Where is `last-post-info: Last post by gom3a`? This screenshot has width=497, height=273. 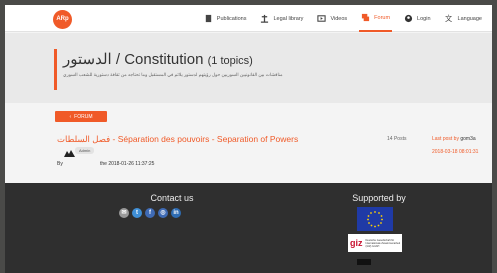
last-post-info: Last post by gom3a is located at coordinates (454, 139).